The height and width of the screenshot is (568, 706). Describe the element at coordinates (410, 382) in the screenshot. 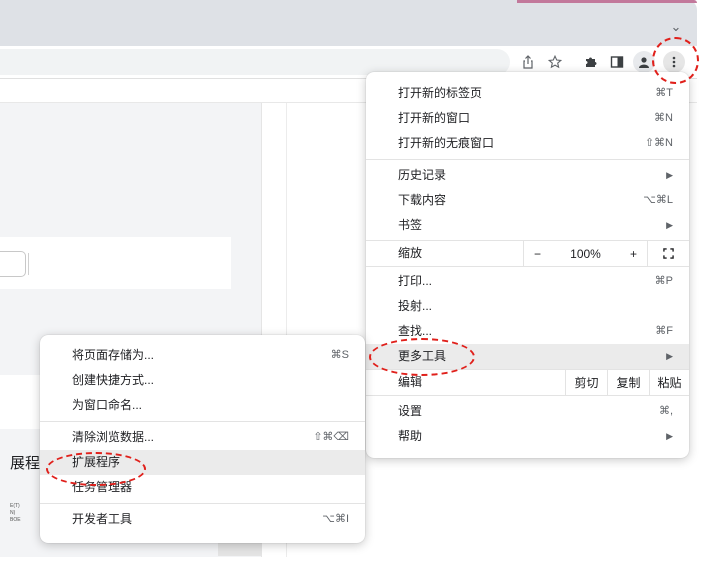

I see `edit-label: 编辑` at that location.